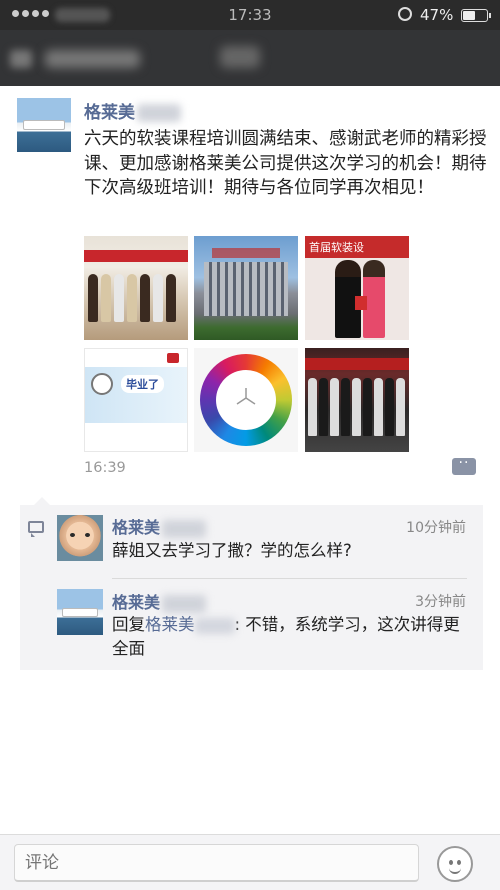  What do you see at coordinates (80, 535) in the screenshot?
I see `face` at bounding box center [80, 535].